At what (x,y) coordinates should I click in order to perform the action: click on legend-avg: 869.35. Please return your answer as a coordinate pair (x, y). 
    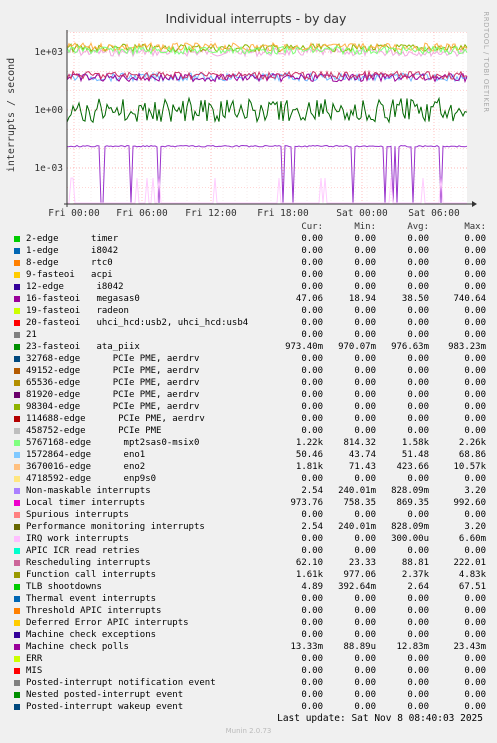
    Looking at the image, I should click on (412, 503).